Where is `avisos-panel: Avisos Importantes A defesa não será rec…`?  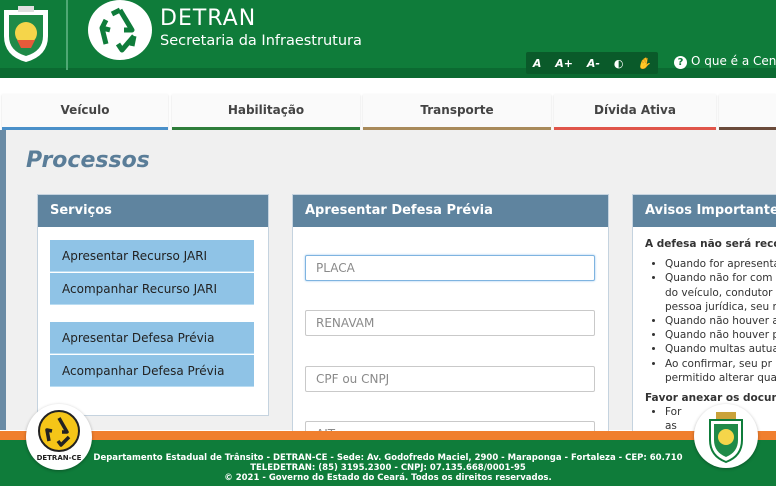
avisos-panel: Avisos Importantes A defesa não será rec… is located at coordinates (704, 315).